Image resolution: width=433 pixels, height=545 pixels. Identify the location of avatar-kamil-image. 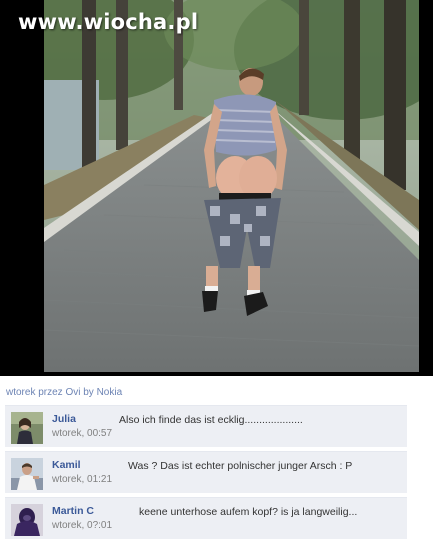
(27, 474).